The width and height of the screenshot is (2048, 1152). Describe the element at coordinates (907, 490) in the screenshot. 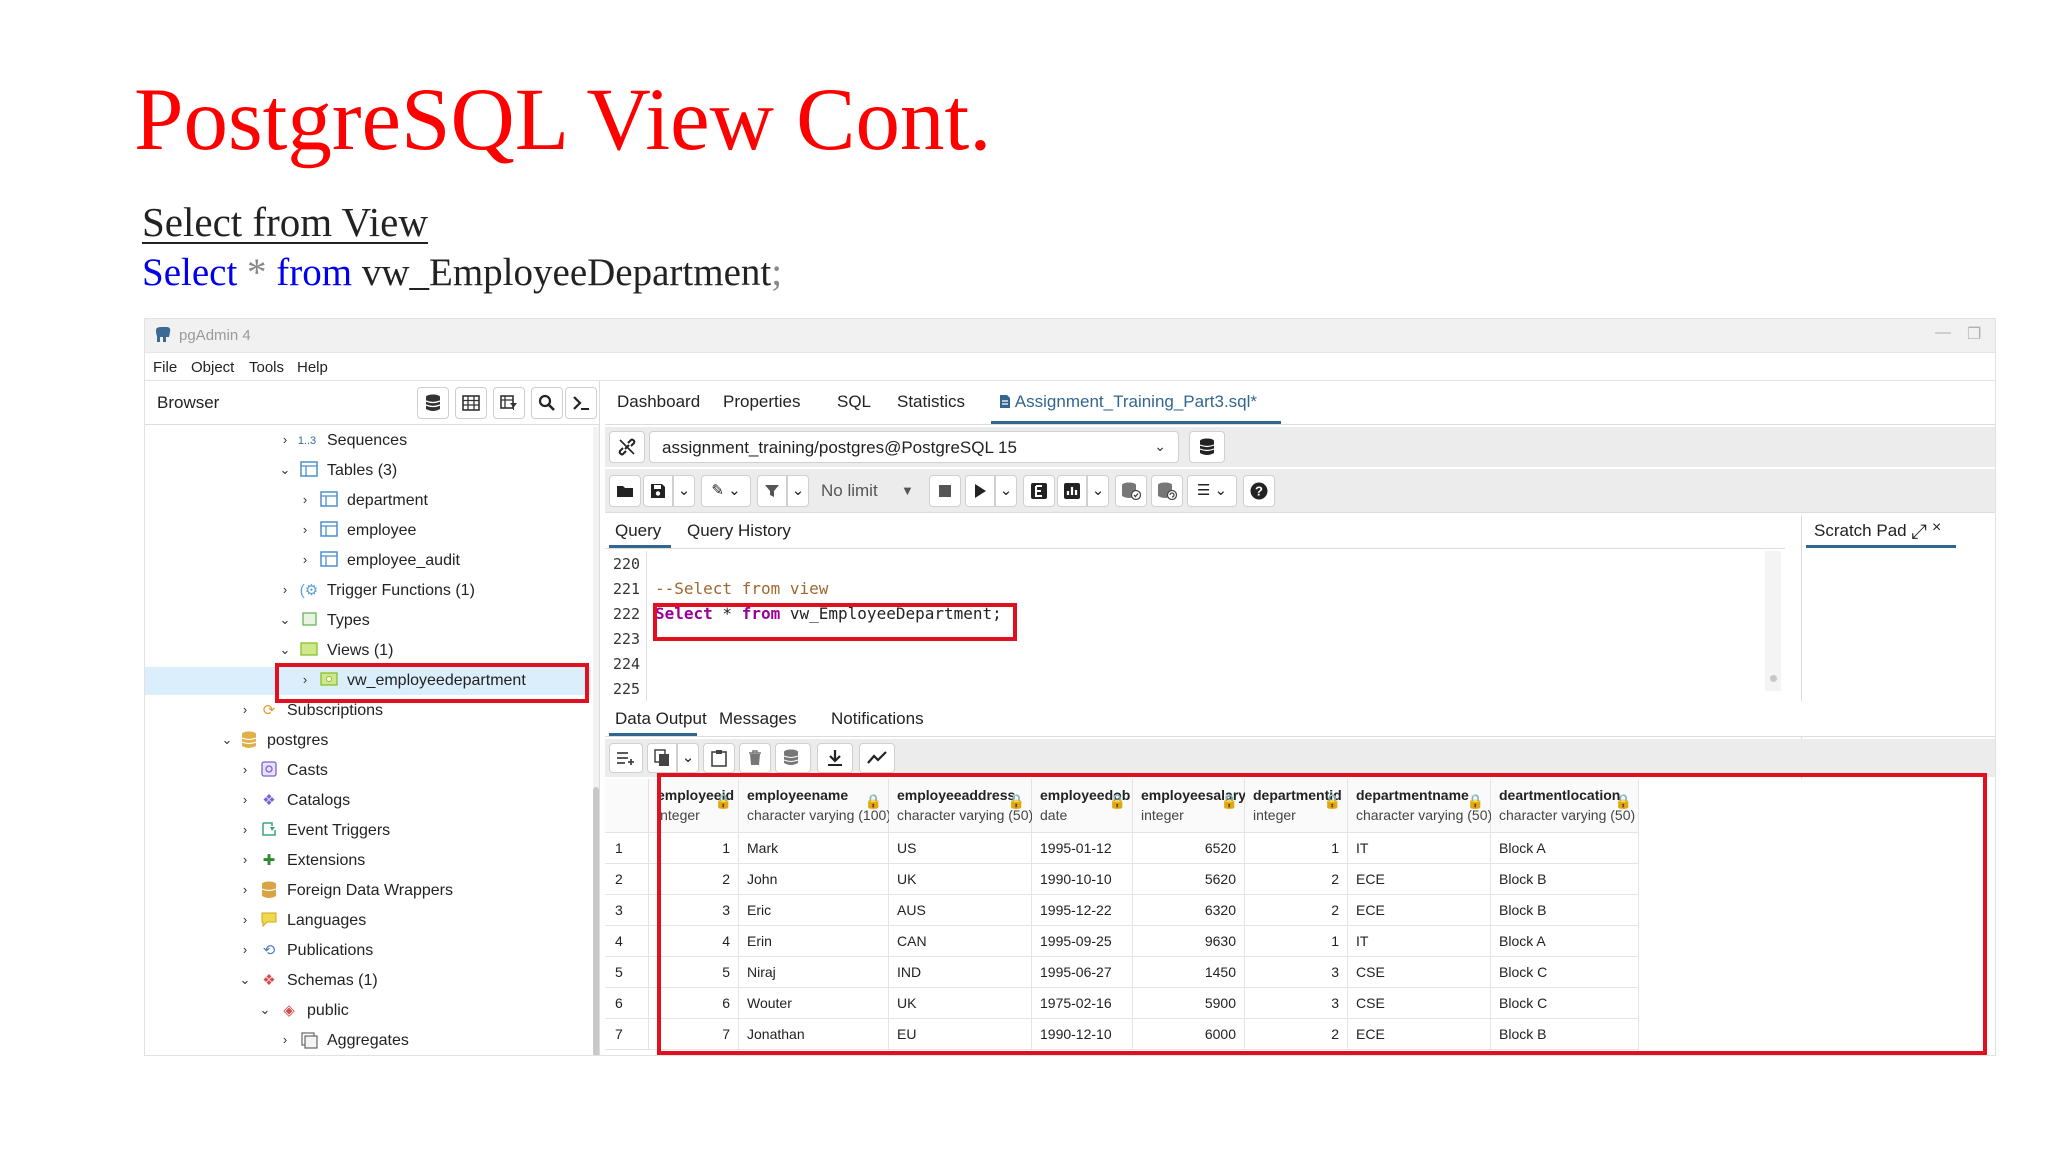

I see `limit-caret-down-icon: ▼` at that location.